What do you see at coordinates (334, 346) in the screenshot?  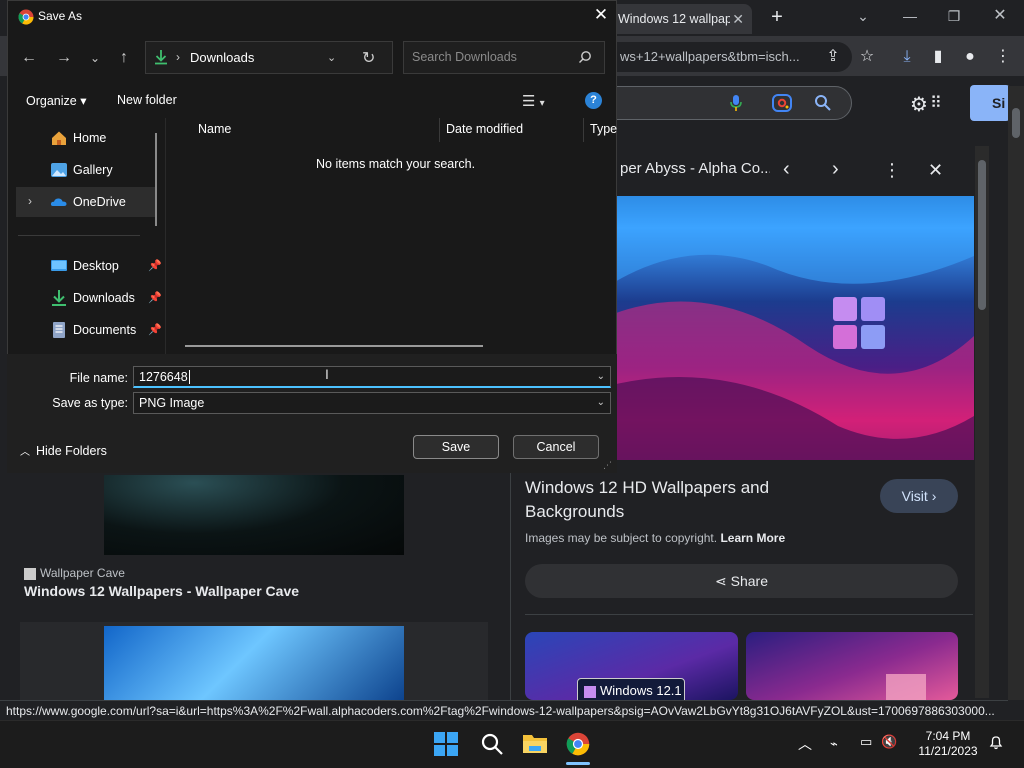 I see `file-list-horizontal-scrollbar` at bounding box center [334, 346].